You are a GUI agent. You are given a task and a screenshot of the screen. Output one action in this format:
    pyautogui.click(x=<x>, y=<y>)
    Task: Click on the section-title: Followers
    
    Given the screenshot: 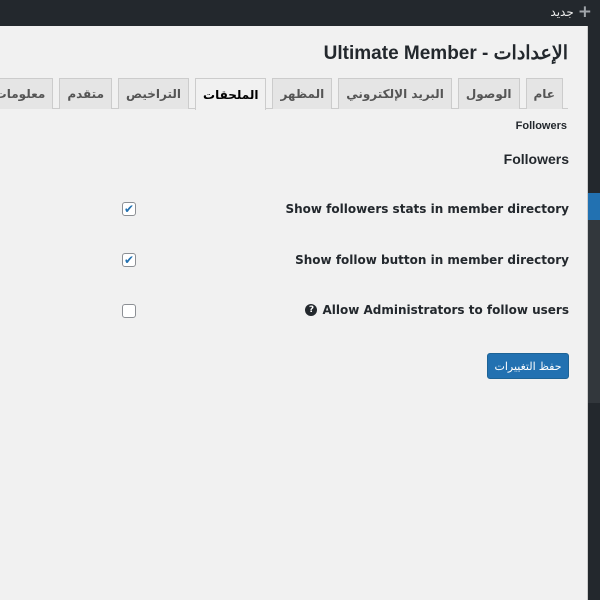 What is the action you would take?
    pyautogui.click(x=536, y=159)
    